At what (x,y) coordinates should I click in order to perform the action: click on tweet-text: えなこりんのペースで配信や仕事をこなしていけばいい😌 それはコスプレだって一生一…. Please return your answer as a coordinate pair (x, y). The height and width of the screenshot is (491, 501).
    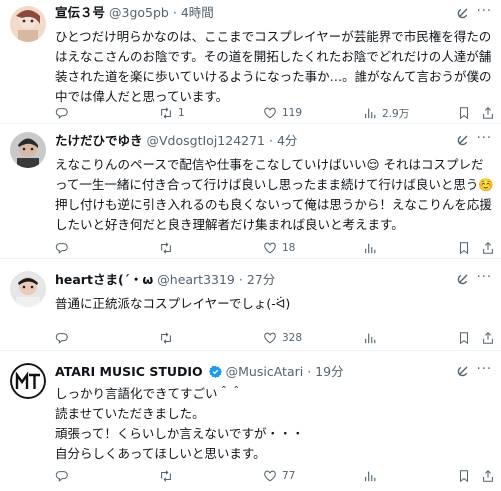
    Looking at the image, I should click on (276, 194).